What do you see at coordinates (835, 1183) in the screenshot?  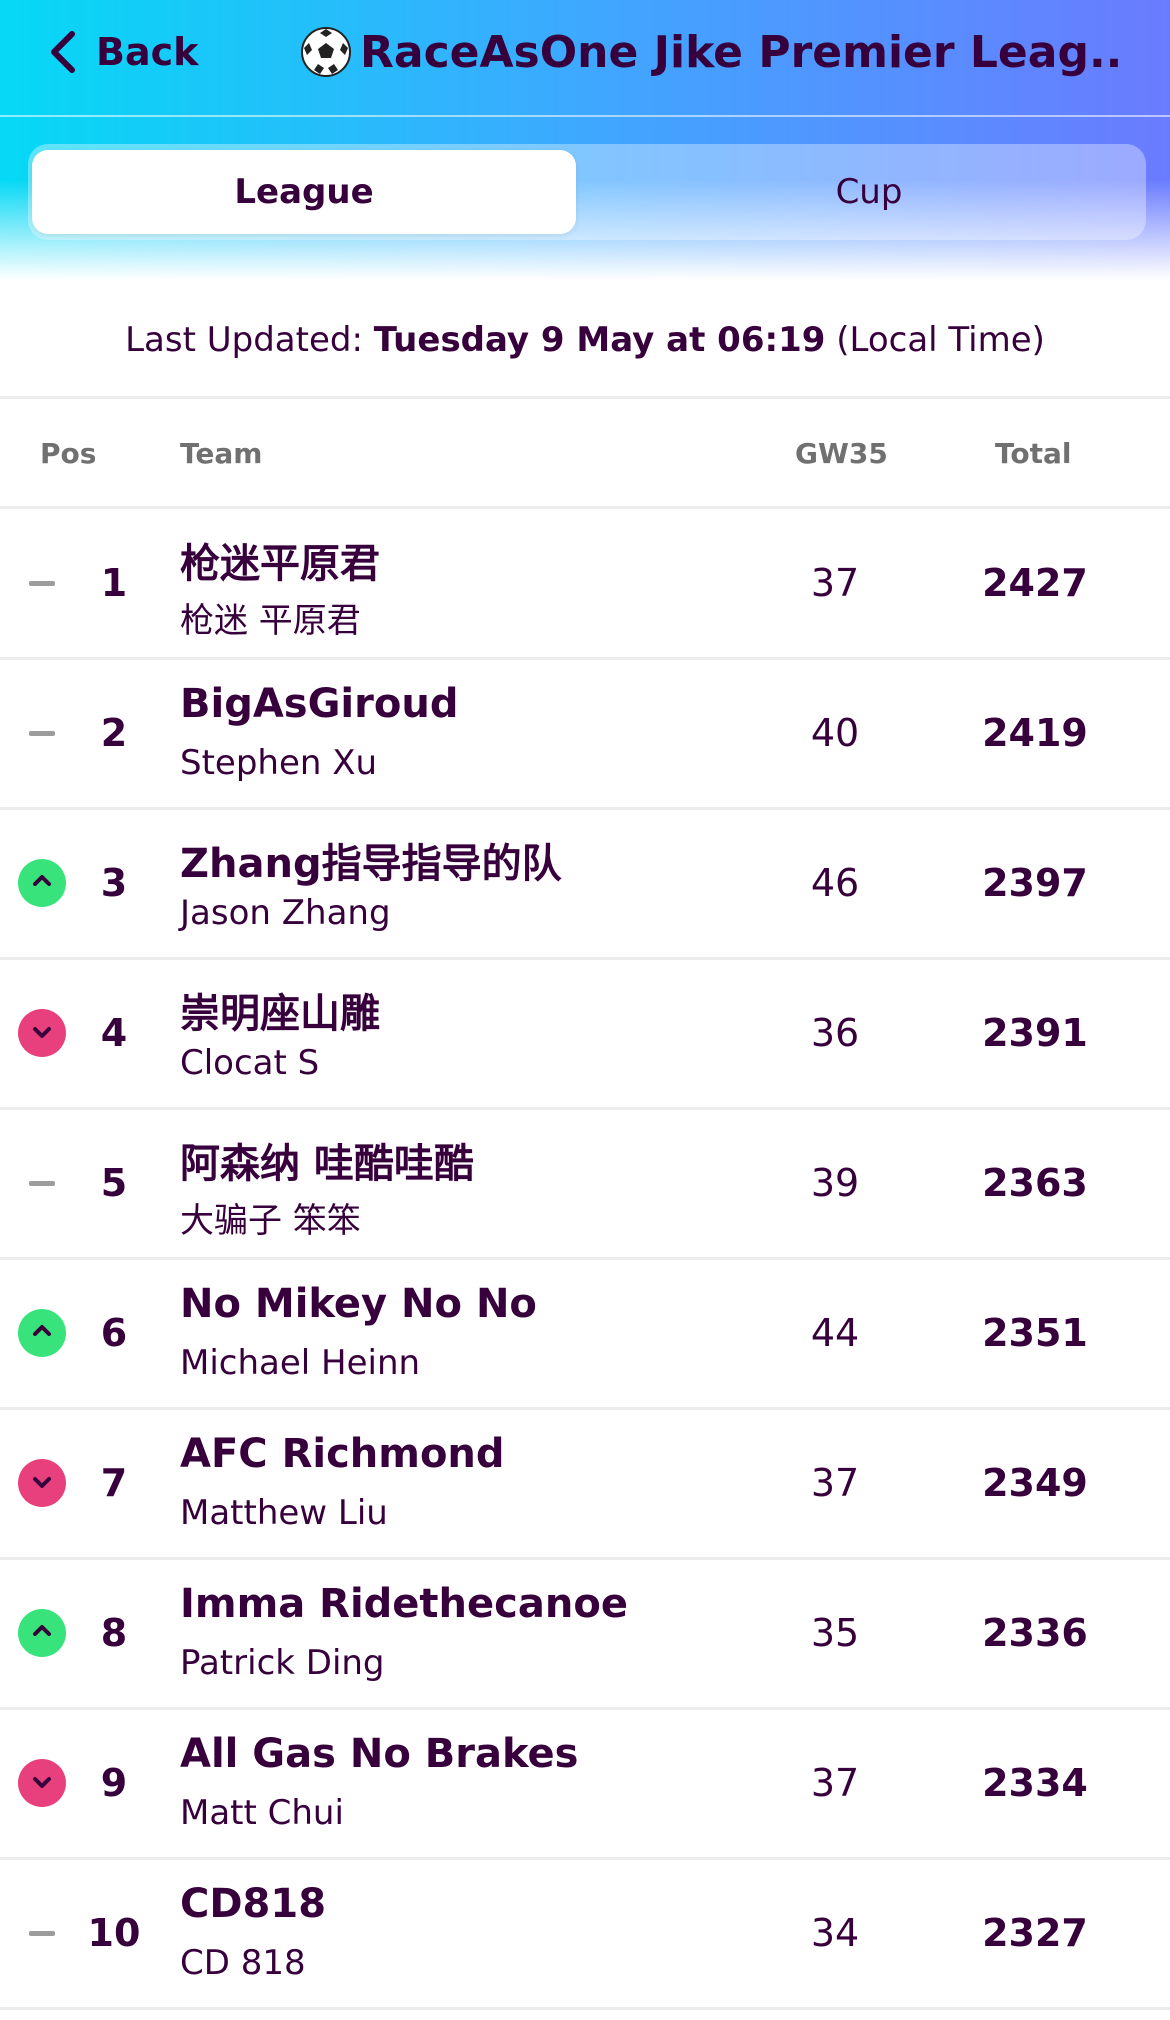 I see `gameweek-points: 39` at bounding box center [835, 1183].